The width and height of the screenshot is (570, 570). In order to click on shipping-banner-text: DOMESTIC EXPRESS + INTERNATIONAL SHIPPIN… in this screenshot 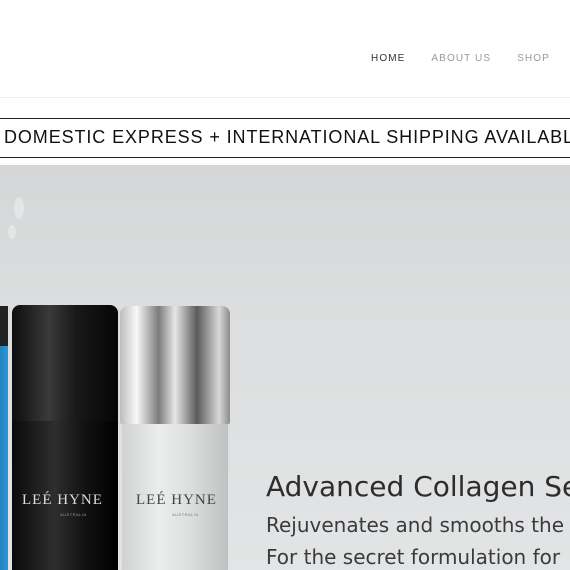, I will do `click(287, 137)`.